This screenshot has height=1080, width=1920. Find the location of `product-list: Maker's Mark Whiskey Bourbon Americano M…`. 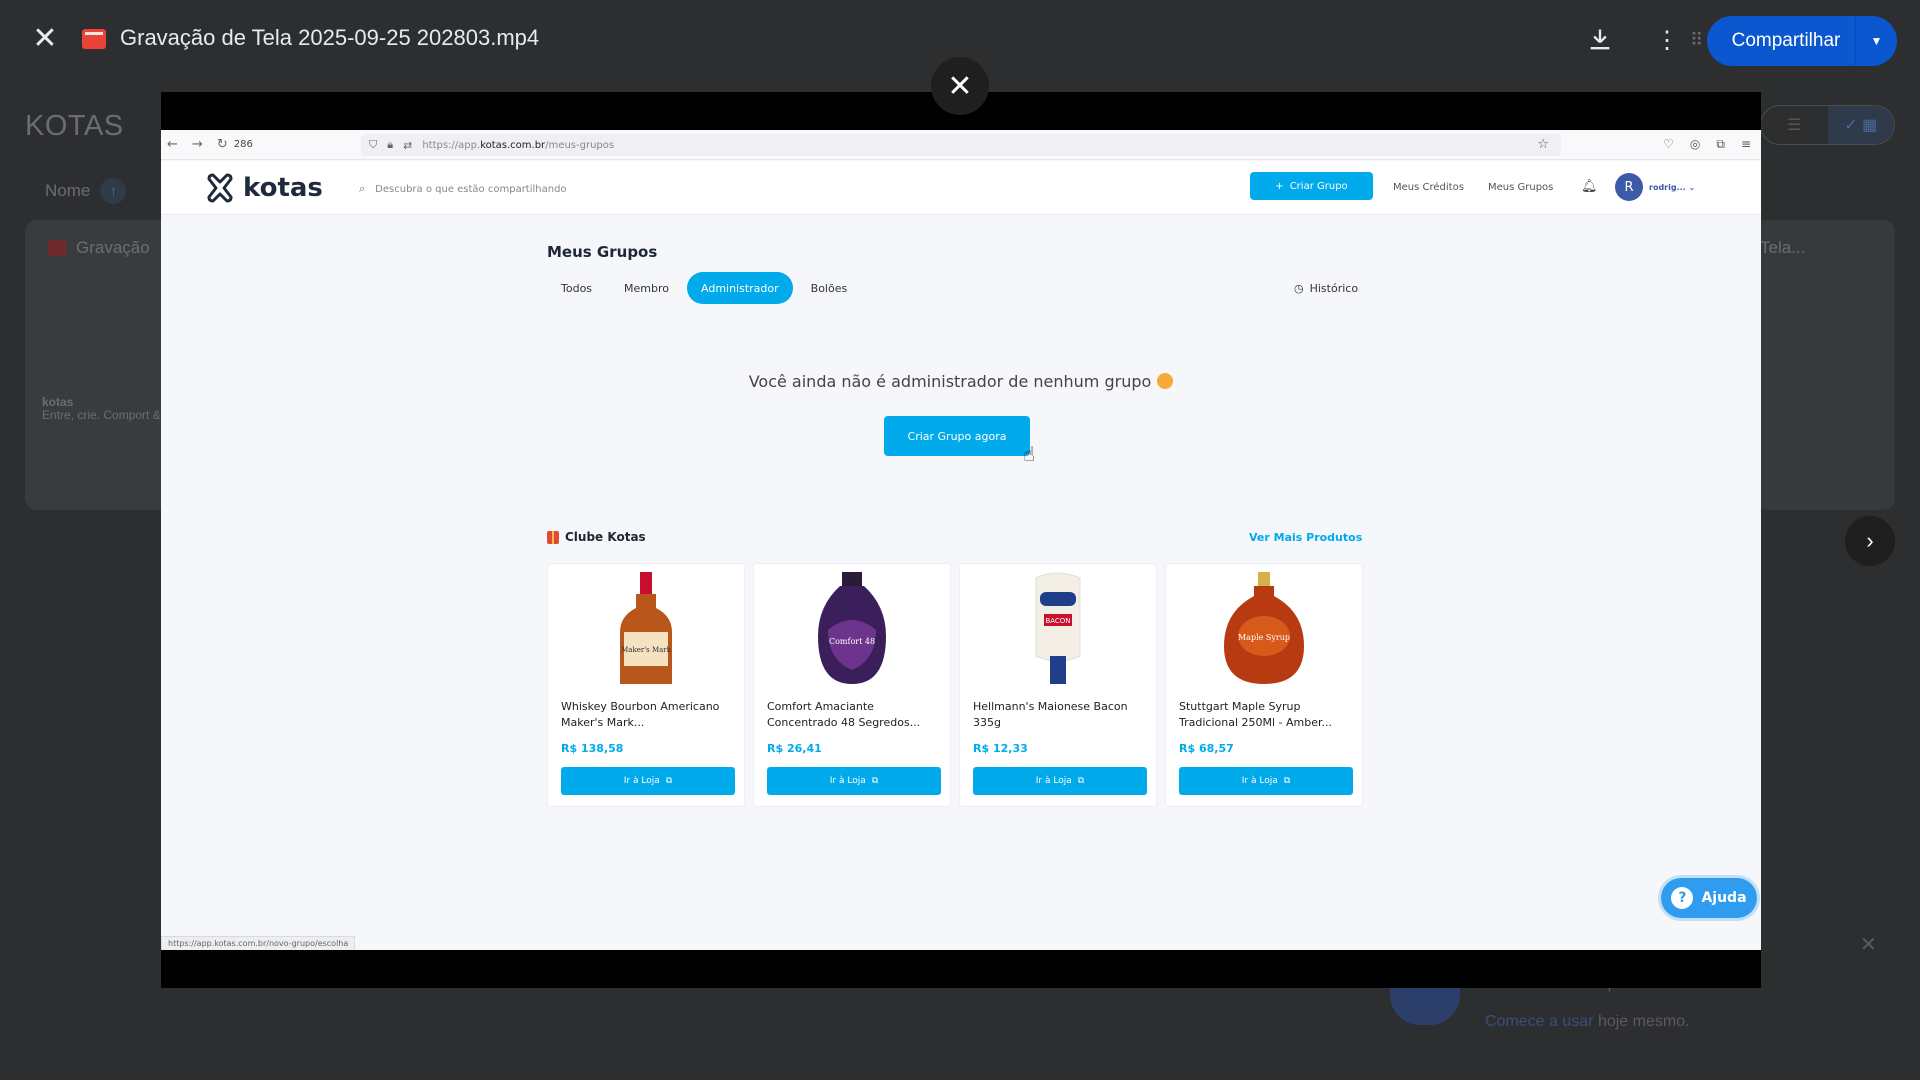

product-list: Maker's Mark Whiskey Bourbon Americano M… is located at coordinates (955, 685).